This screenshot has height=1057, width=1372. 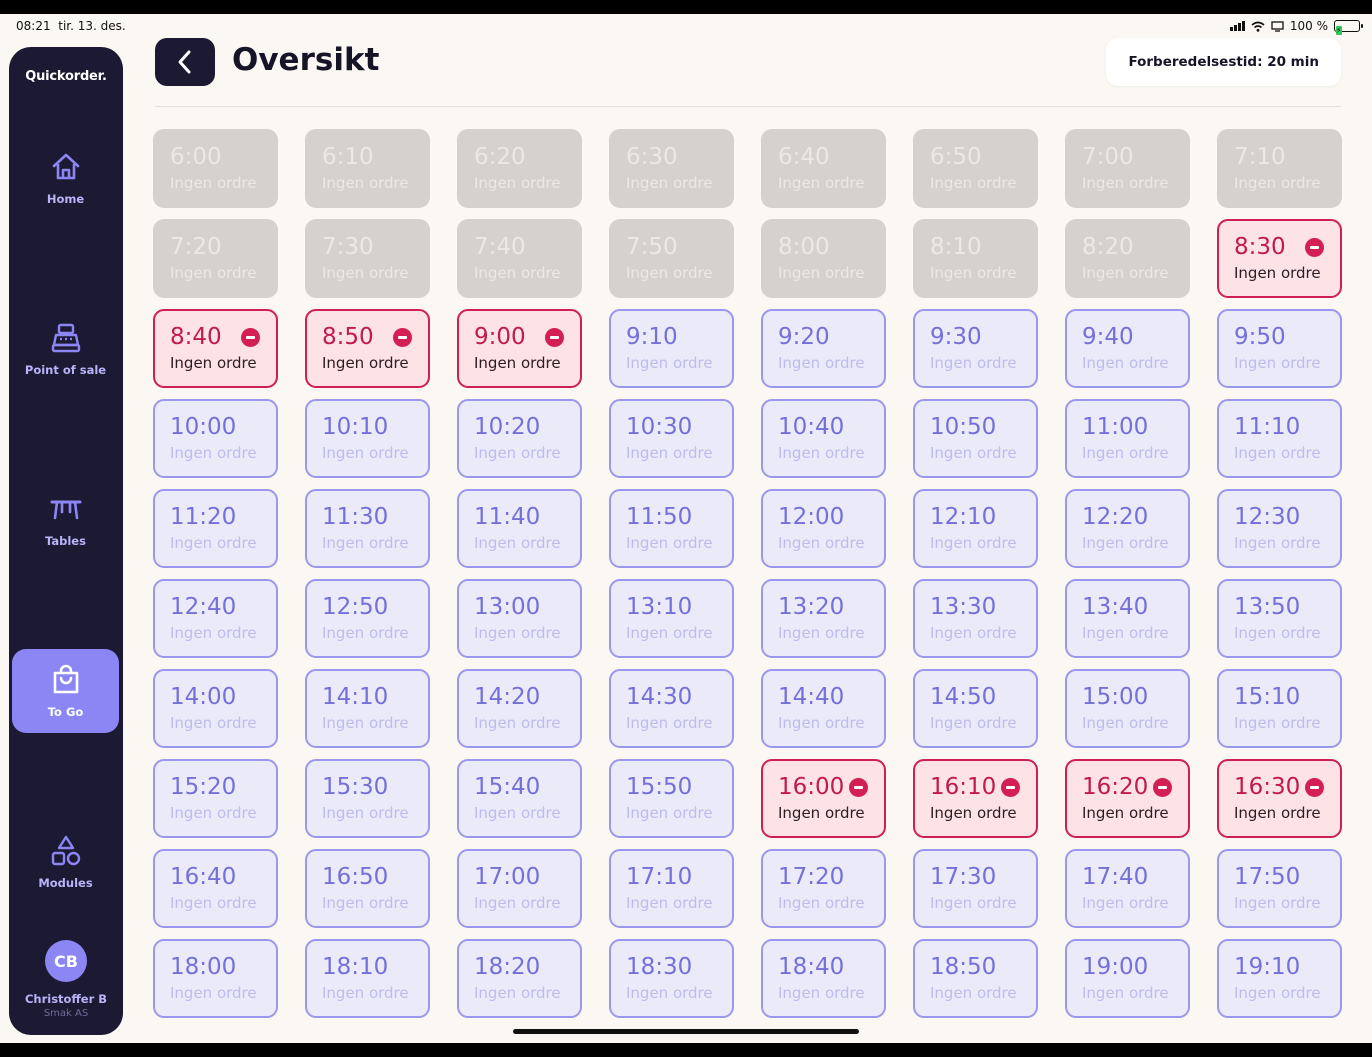 What do you see at coordinates (671, 798) in the screenshot?
I see `time-slot: 15:50 Ingen ordre` at bounding box center [671, 798].